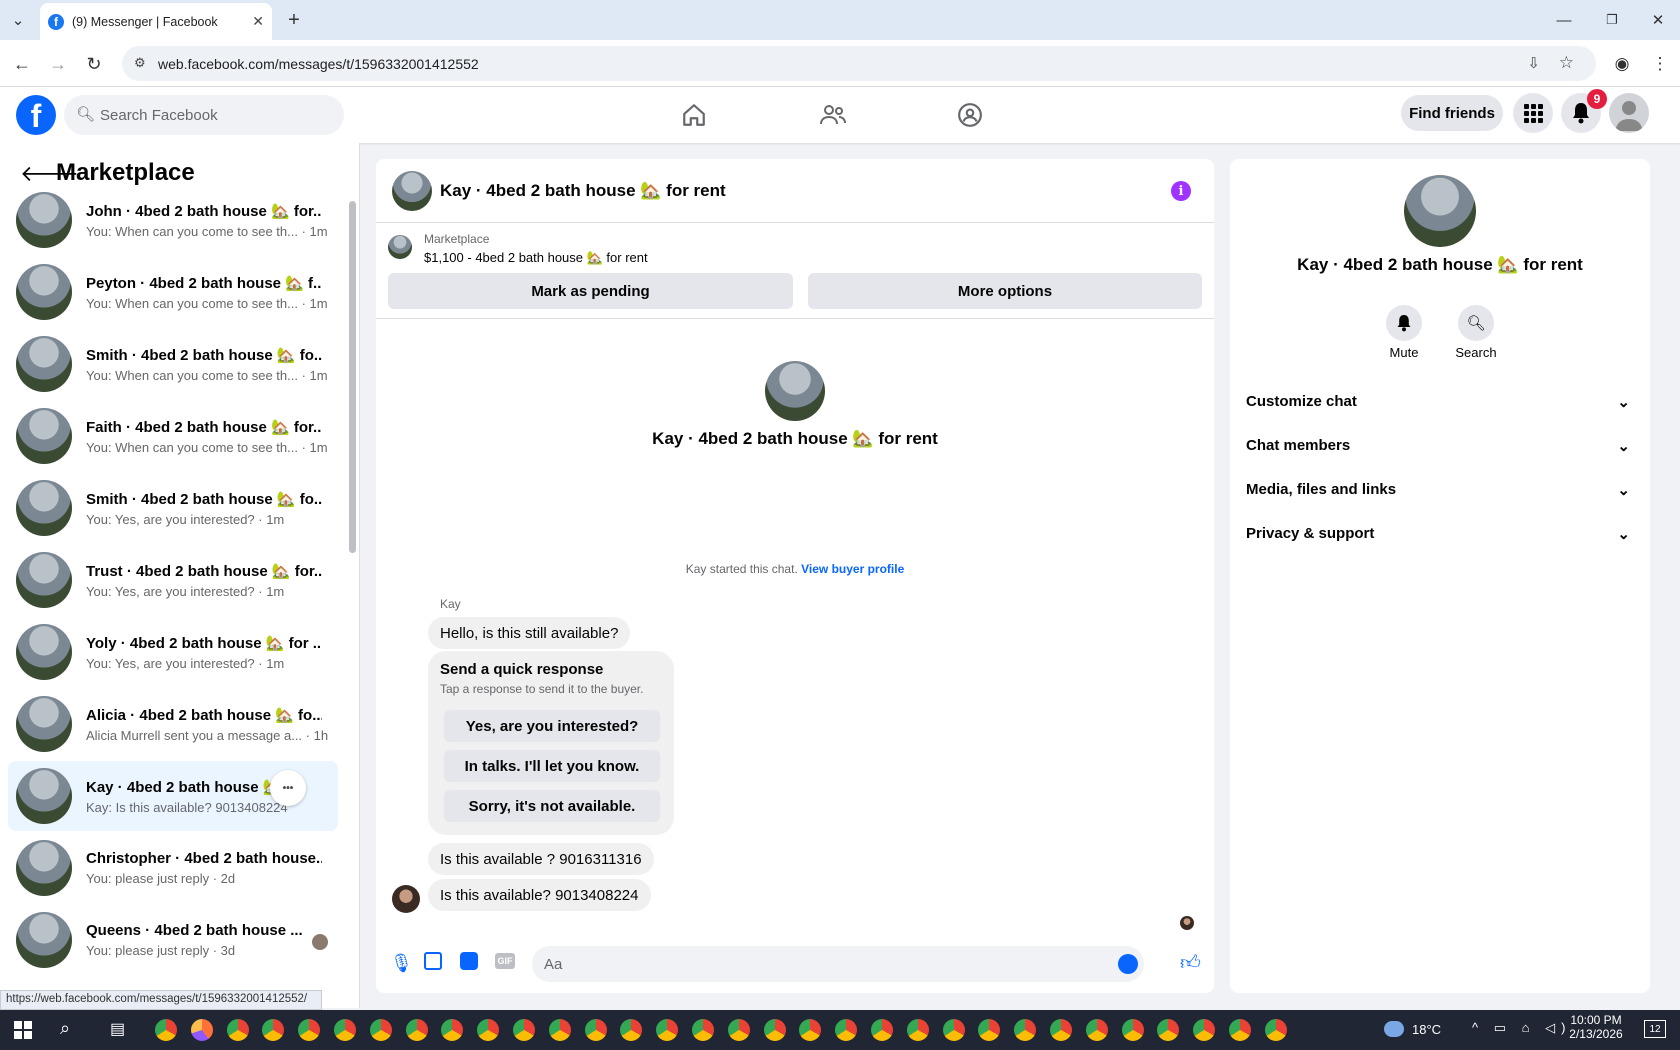 The width and height of the screenshot is (1680, 1050). I want to click on home-icon, so click(694, 115).